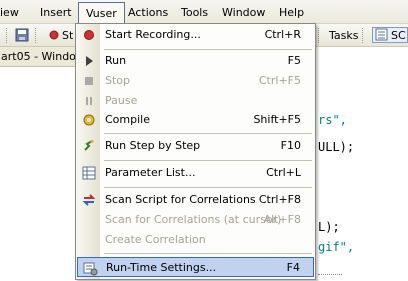 The image size is (408, 281). What do you see at coordinates (329, 227) in the screenshot?
I see `code-line: L);` at bounding box center [329, 227].